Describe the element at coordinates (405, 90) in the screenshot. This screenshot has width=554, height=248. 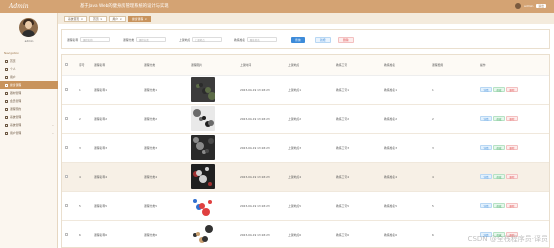
I see `cell-coach: 教练姓名1` at that location.